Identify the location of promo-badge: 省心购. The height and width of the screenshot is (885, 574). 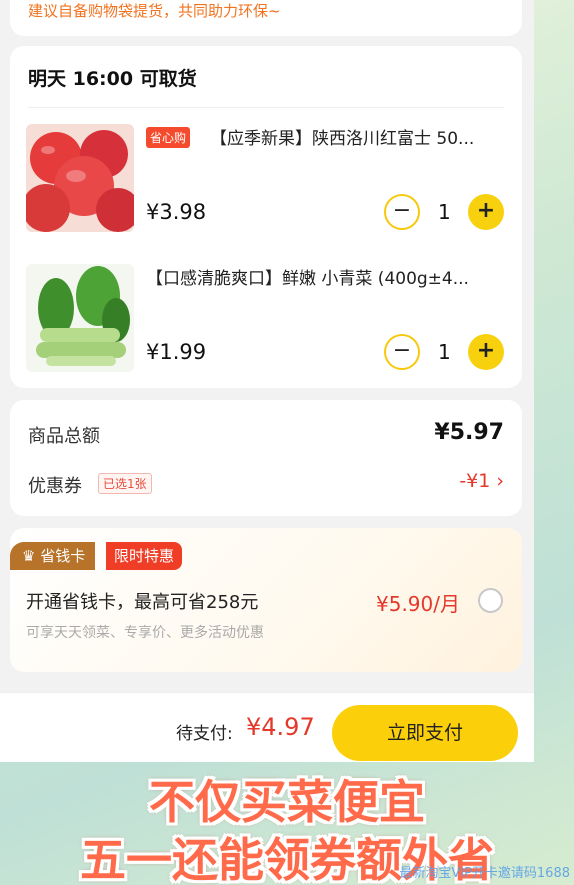
(168, 137).